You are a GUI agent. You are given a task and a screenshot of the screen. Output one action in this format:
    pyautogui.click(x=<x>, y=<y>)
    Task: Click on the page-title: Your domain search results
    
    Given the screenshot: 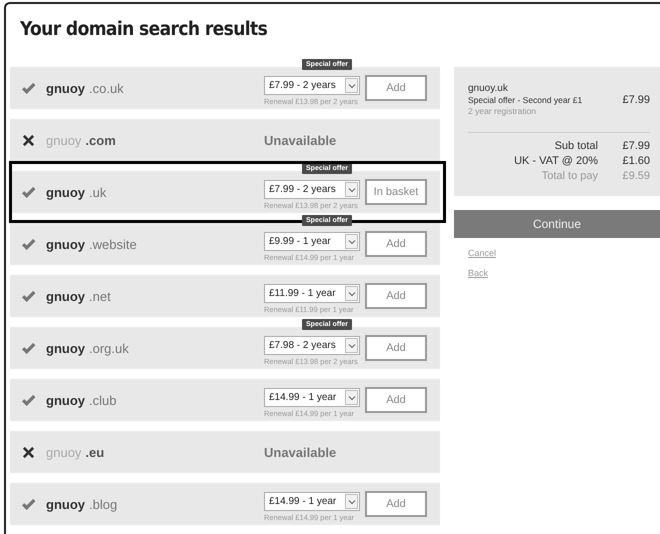 What is the action you would take?
    pyautogui.click(x=143, y=29)
    